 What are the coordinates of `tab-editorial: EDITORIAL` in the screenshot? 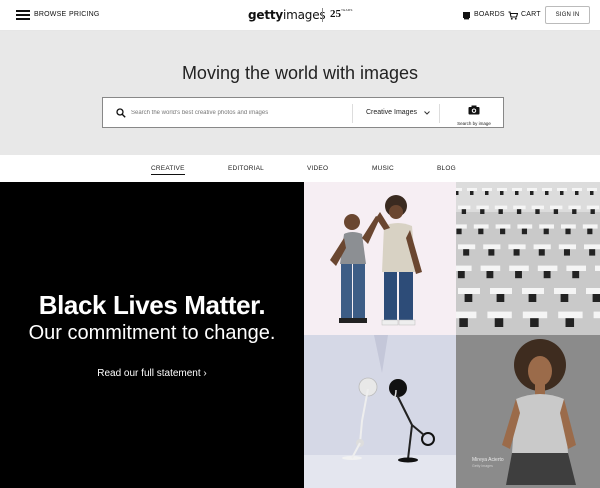 It's located at (246, 168).